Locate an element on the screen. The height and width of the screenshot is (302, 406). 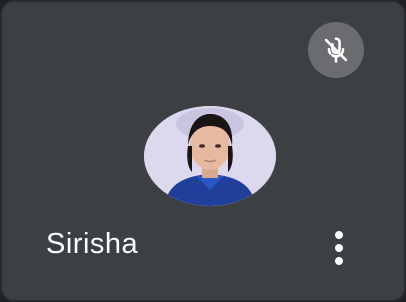
avatar-photo is located at coordinates (210, 156).